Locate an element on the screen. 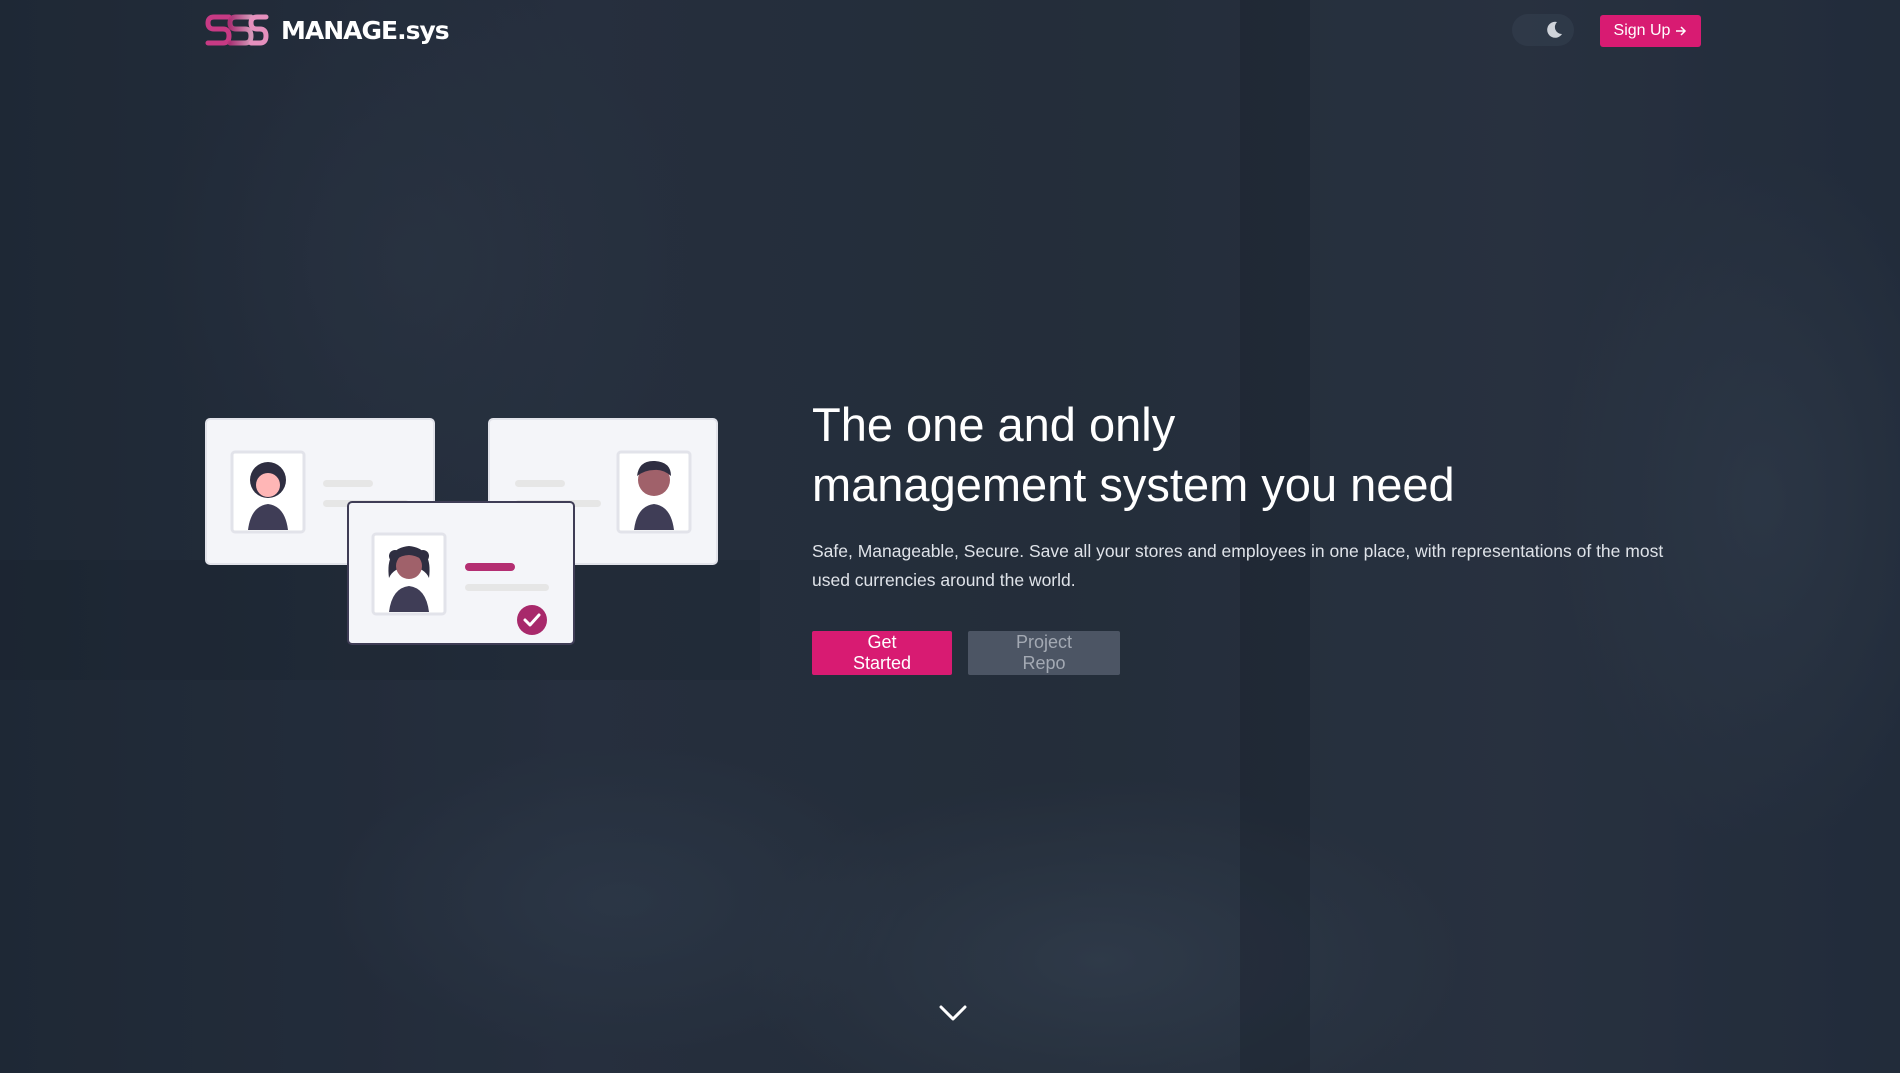  sign-up-button: Sign Up is located at coordinates (1650, 31).